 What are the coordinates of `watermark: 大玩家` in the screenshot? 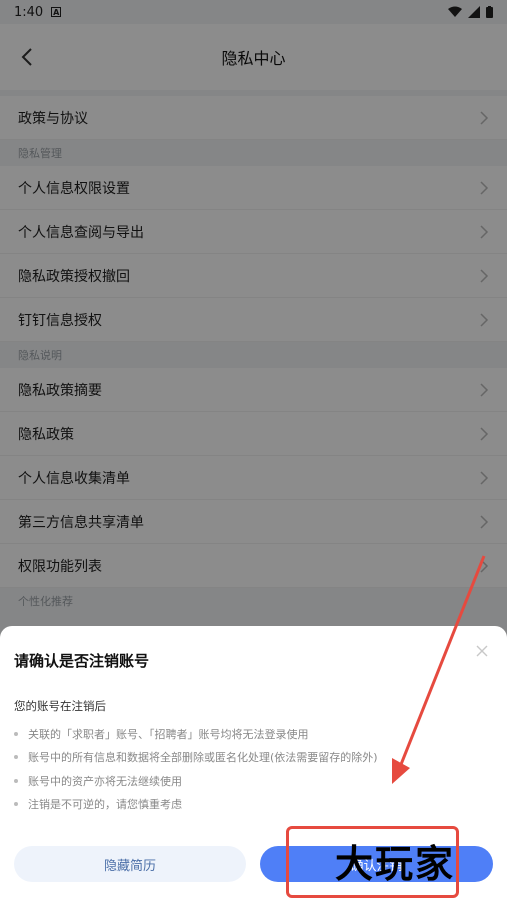 It's located at (395, 864).